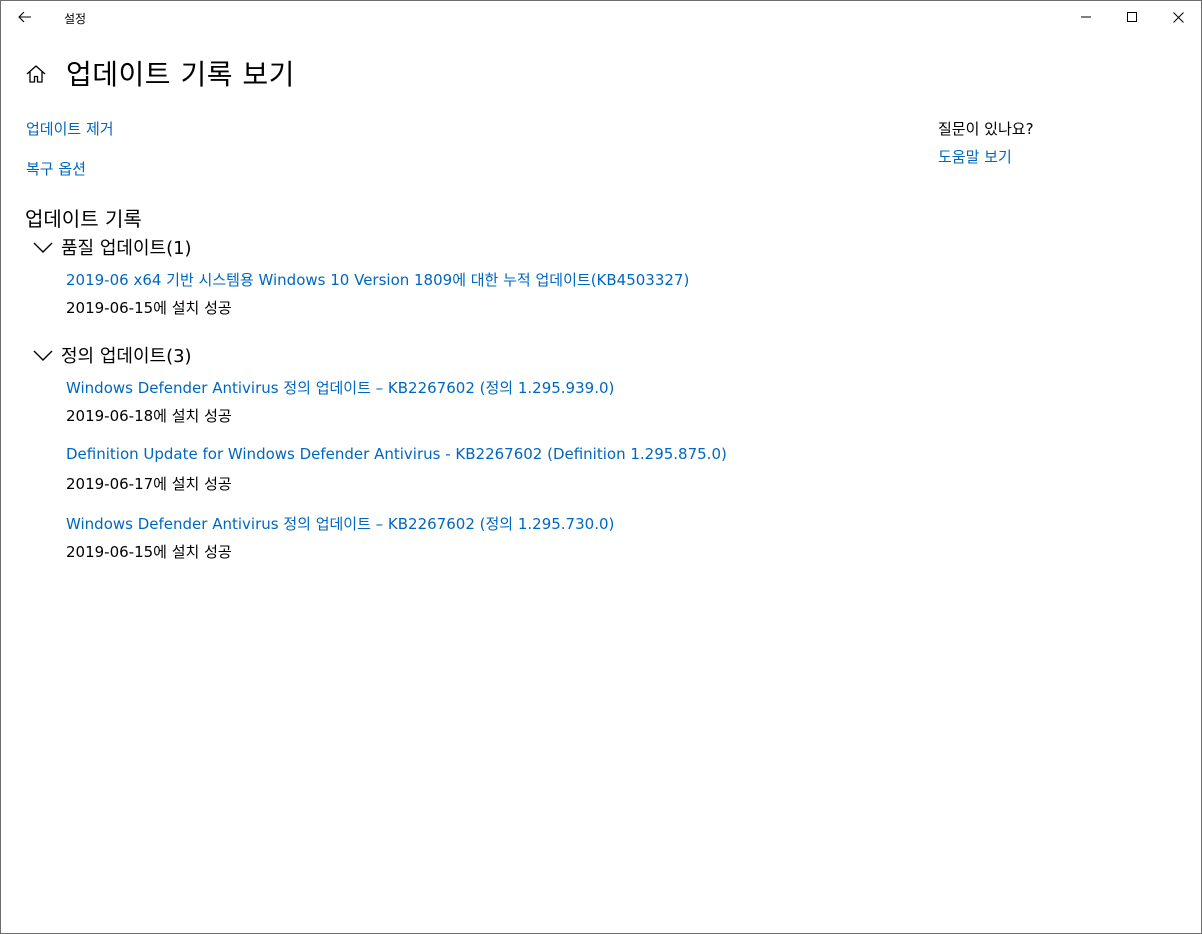 The image size is (1202, 934). I want to click on back-button, so click(25, 17).